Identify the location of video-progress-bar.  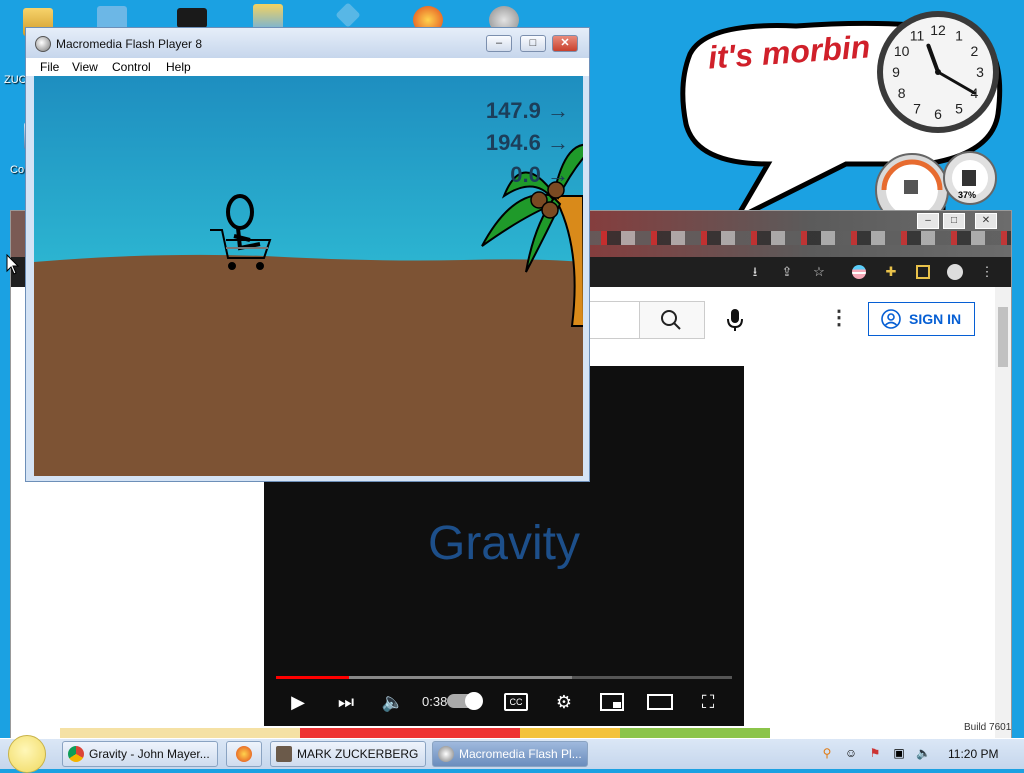
(504, 677).